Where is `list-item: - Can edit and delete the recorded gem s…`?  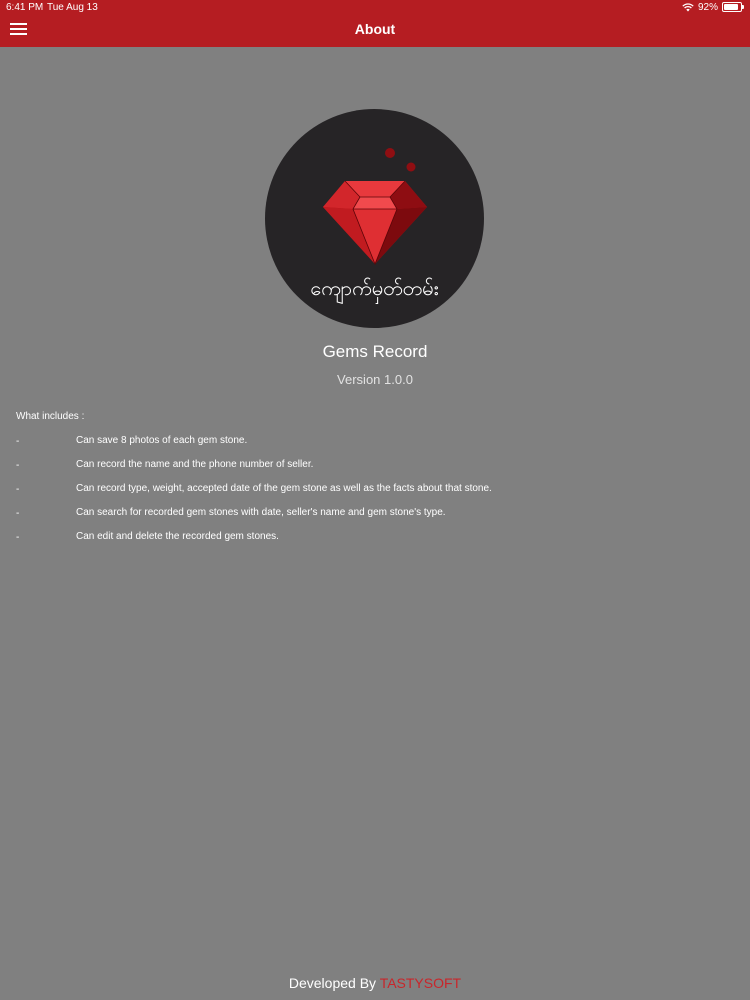 list-item: - Can edit and delete the recorded gem s… is located at coordinates (366, 542).